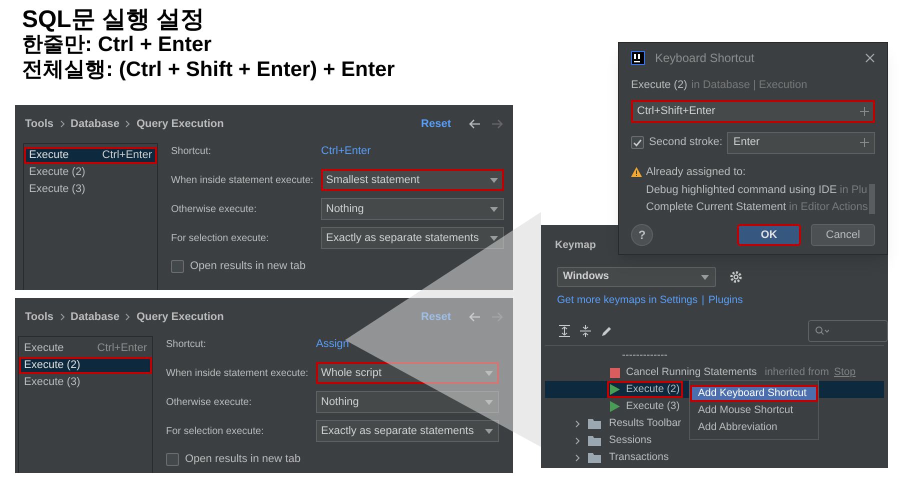 The width and height of the screenshot is (913, 478). I want to click on dropdown: Smallest statement, so click(412, 180).